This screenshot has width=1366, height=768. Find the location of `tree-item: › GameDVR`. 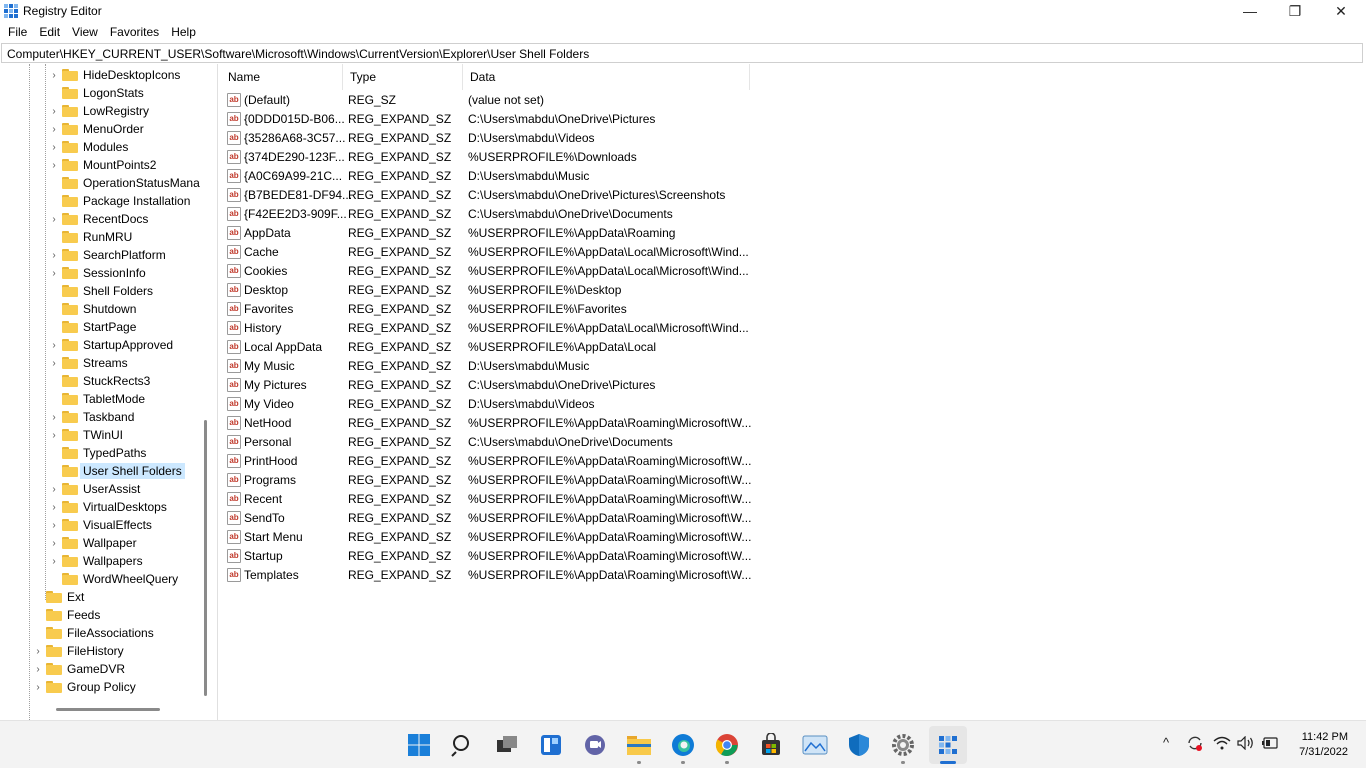

tree-item: › GameDVR is located at coordinates (78, 669).